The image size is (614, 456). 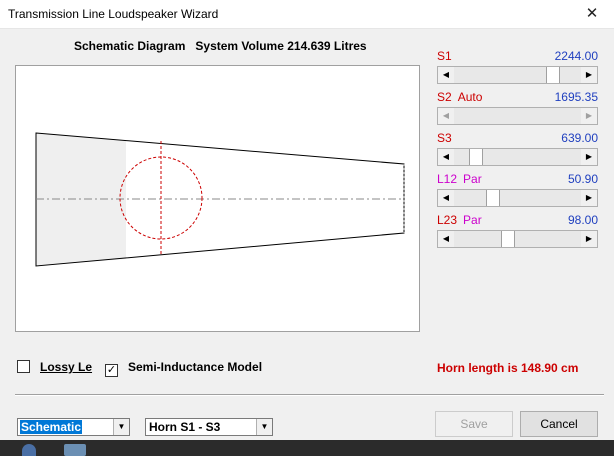 I want to click on section-select: Horn S1 - S3 ▼, so click(x=209, y=427).